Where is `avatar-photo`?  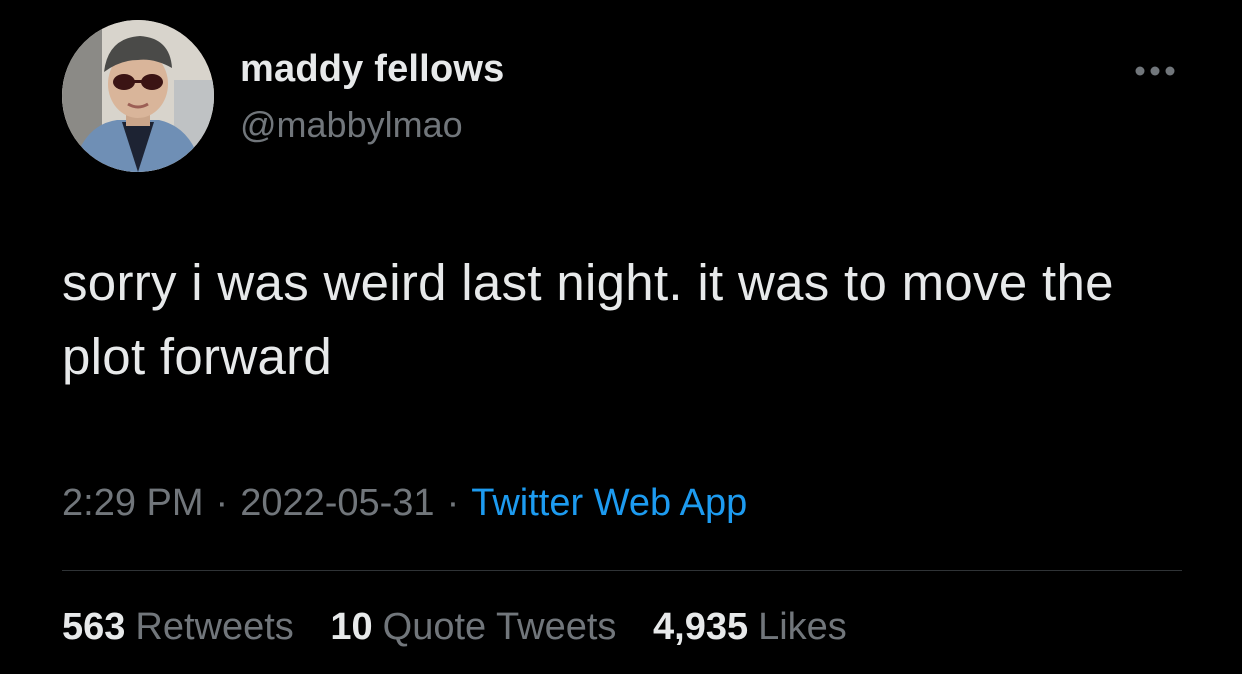
avatar-photo is located at coordinates (138, 96).